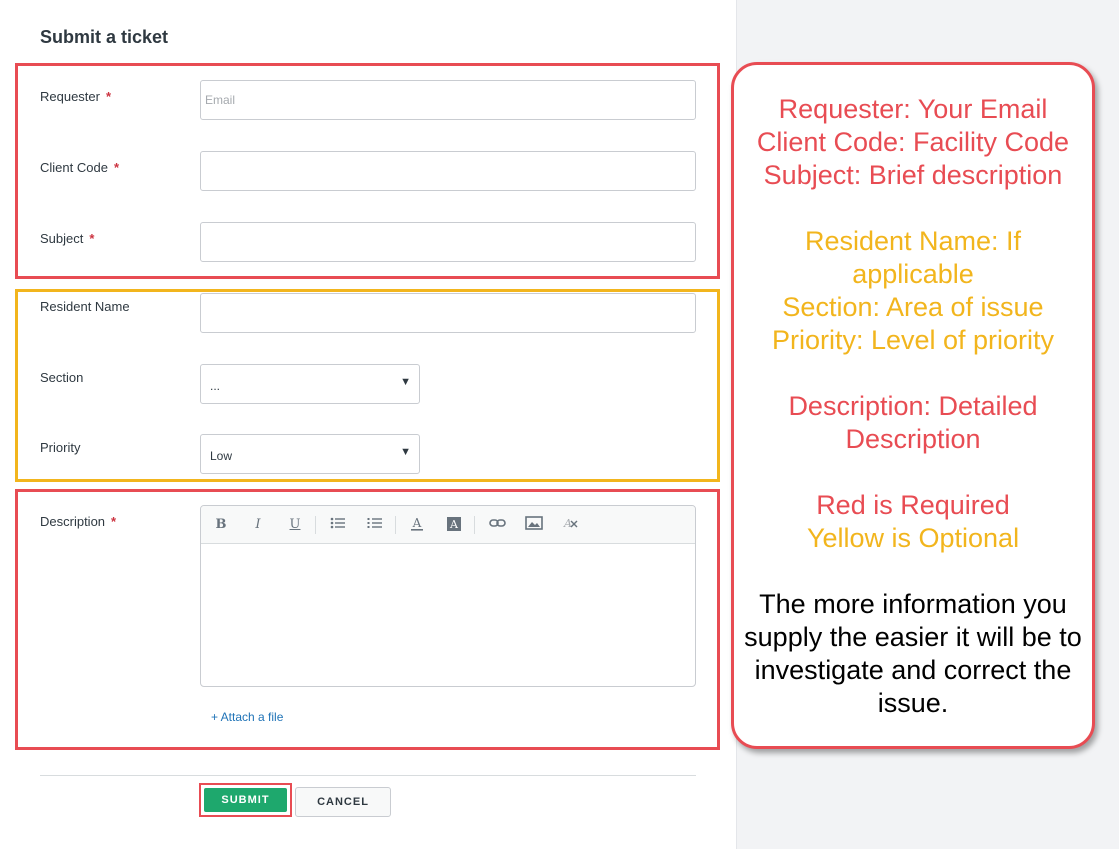  What do you see at coordinates (310, 454) in the screenshot?
I see `priority-select: Low ▼` at bounding box center [310, 454].